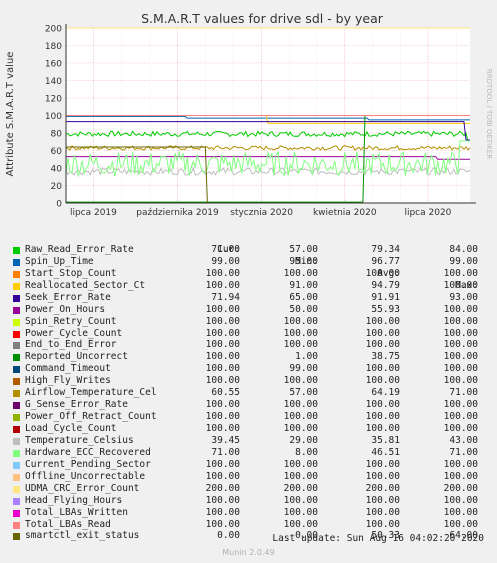 This screenshot has height=563, width=497. What do you see at coordinates (10, 114) in the screenshot?
I see `y-axis-label: Attribute S.M.A.R.T value` at bounding box center [10, 114].